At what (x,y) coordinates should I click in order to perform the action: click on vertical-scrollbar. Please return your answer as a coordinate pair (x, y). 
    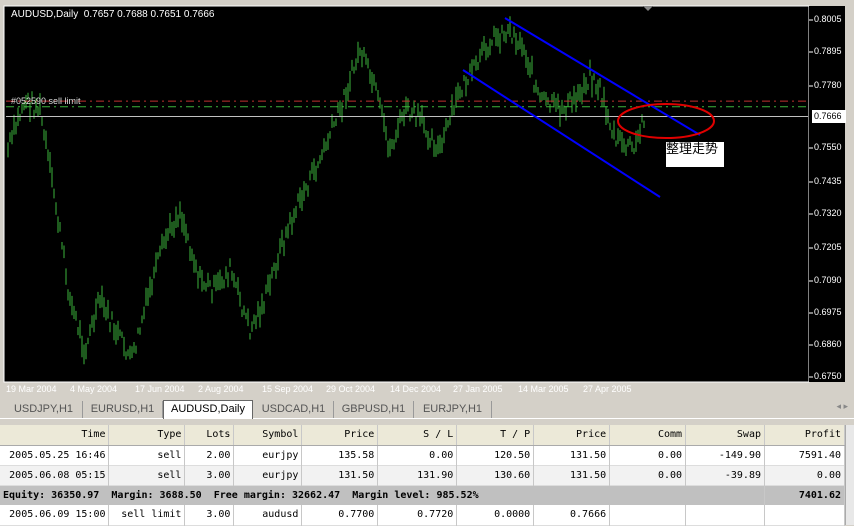
    Looking at the image, I should click on (849, 475).